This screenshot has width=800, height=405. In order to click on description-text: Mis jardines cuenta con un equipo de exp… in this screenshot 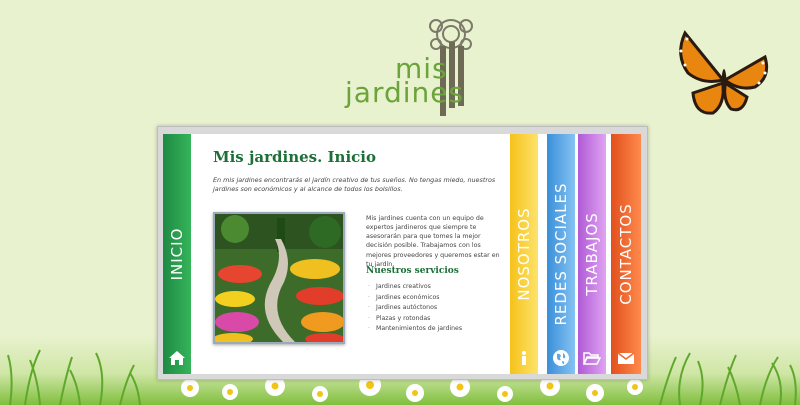, I will do `click(433, 241)`.